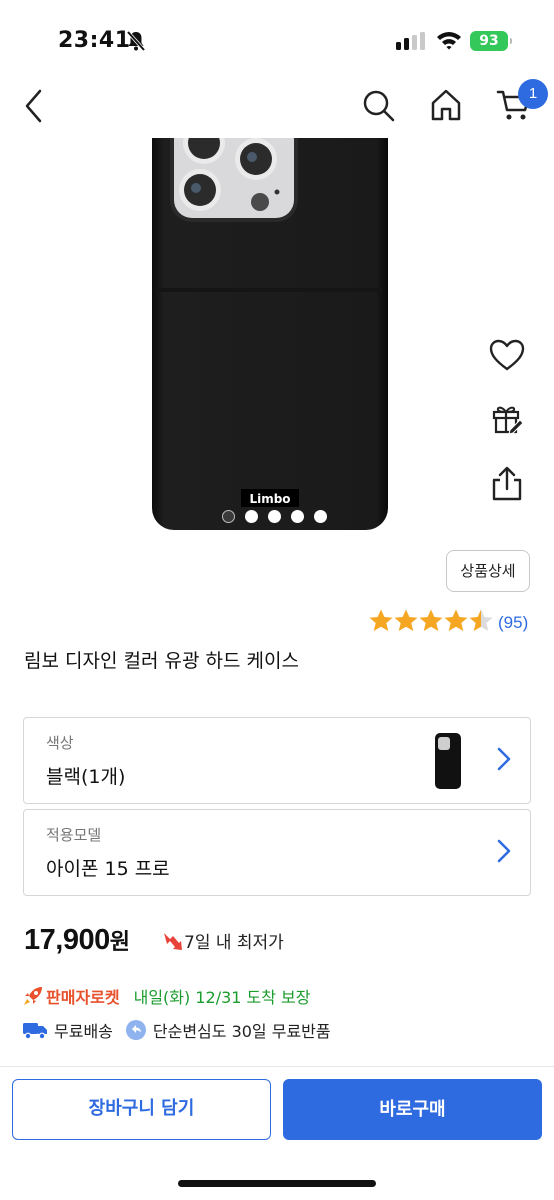 The image size is (554, 1200). Describe the element at coordinates (222, 997) in the screenshot. I see `arrival-guarantee: 내일(화) 12/31 도착 보장` at that location.